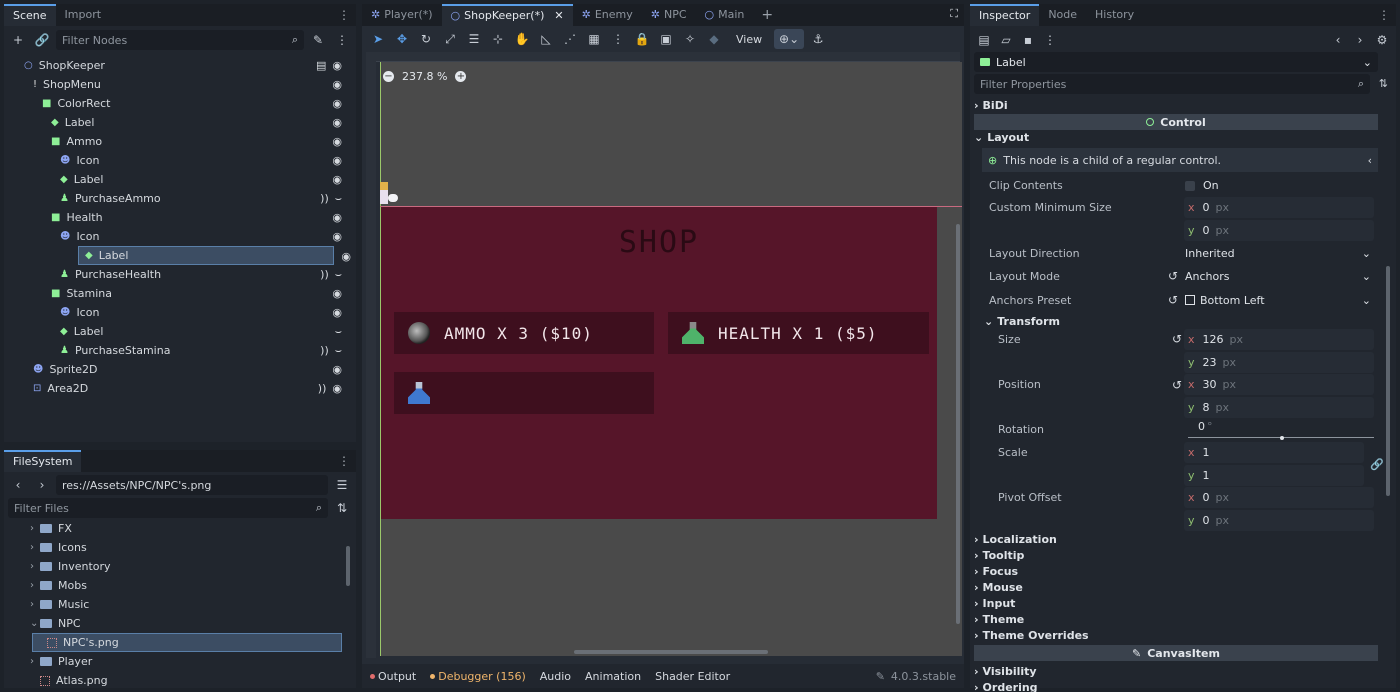 This screenshot has width=1400, height=692. I want to click on file-tree-item: Atlas.png, so click(178, 679).